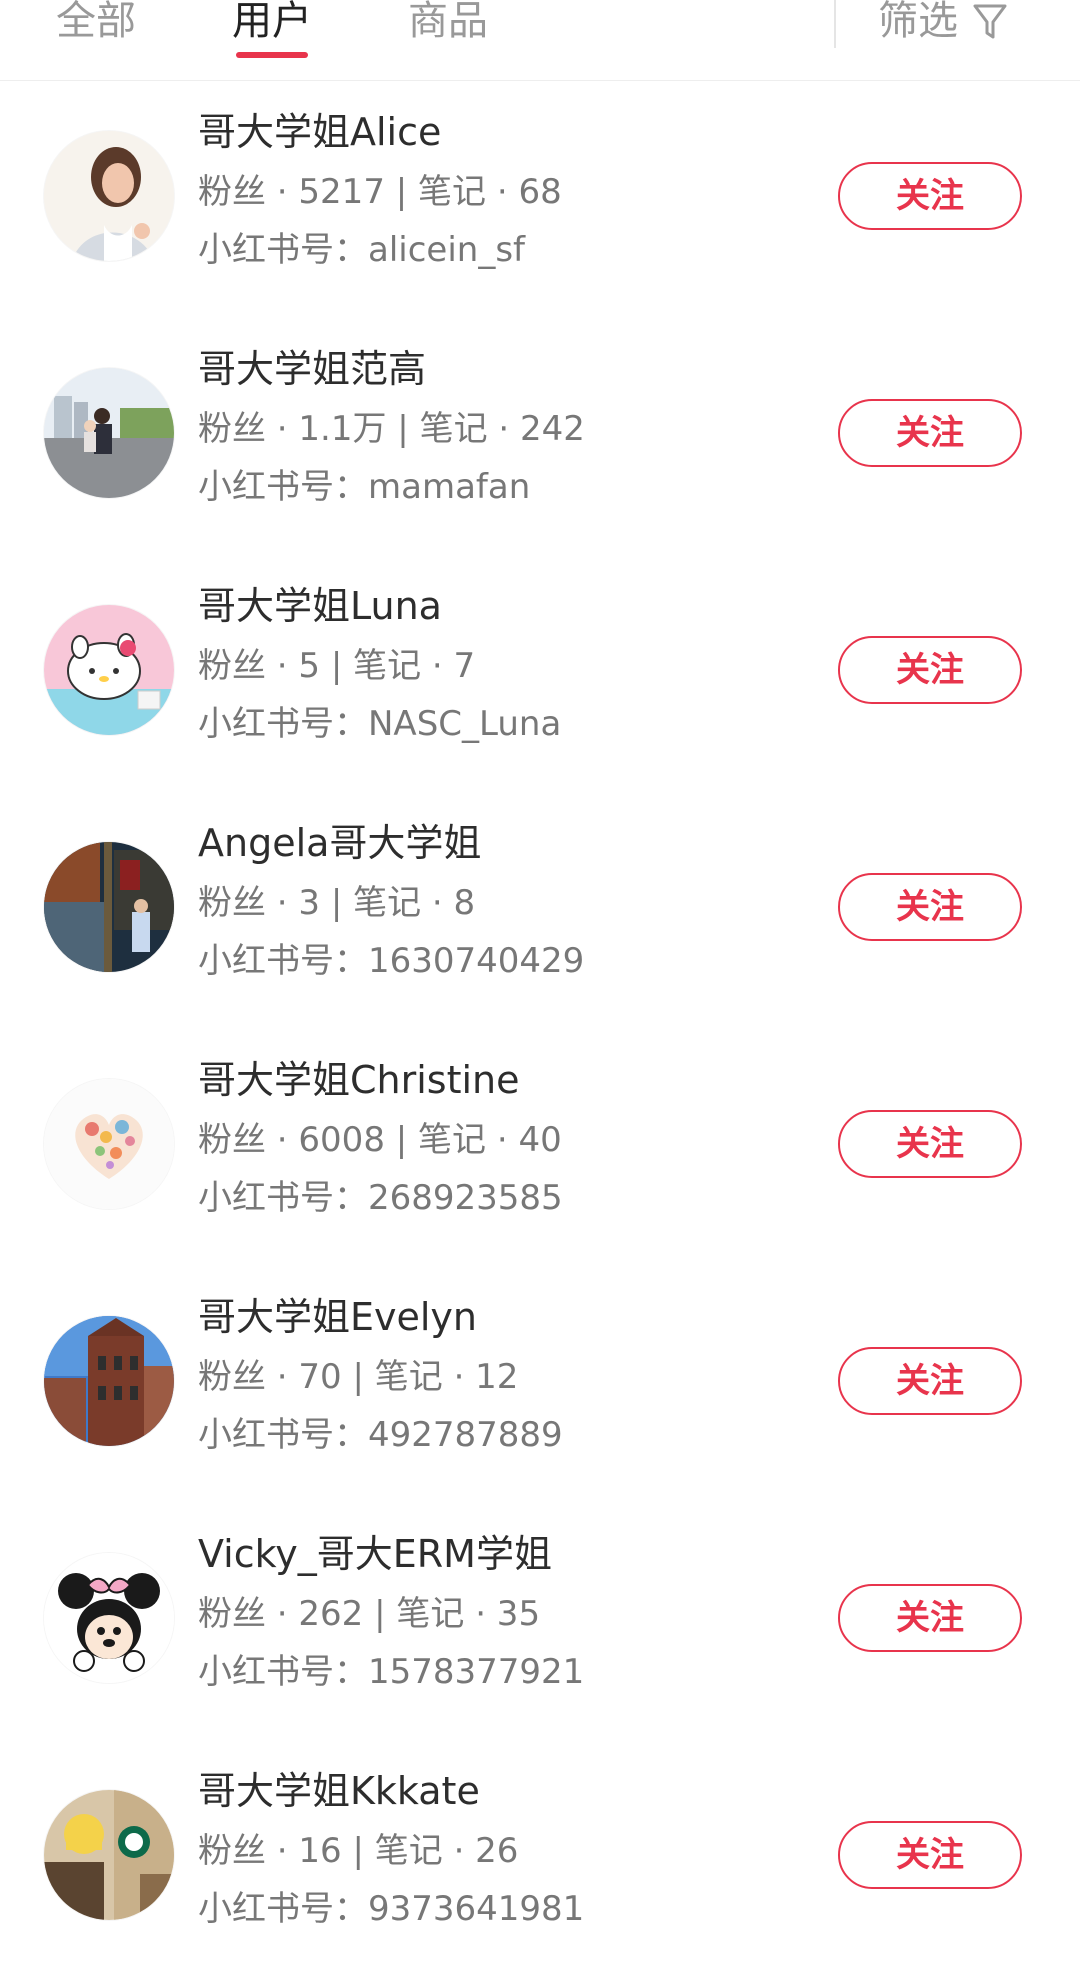  What do you see at coordinates (391, 429) in the screenshot?
I see `user-stats: 粉丝 · 1.1万 | 笔记 · 242` at bounding box center [391, 429].